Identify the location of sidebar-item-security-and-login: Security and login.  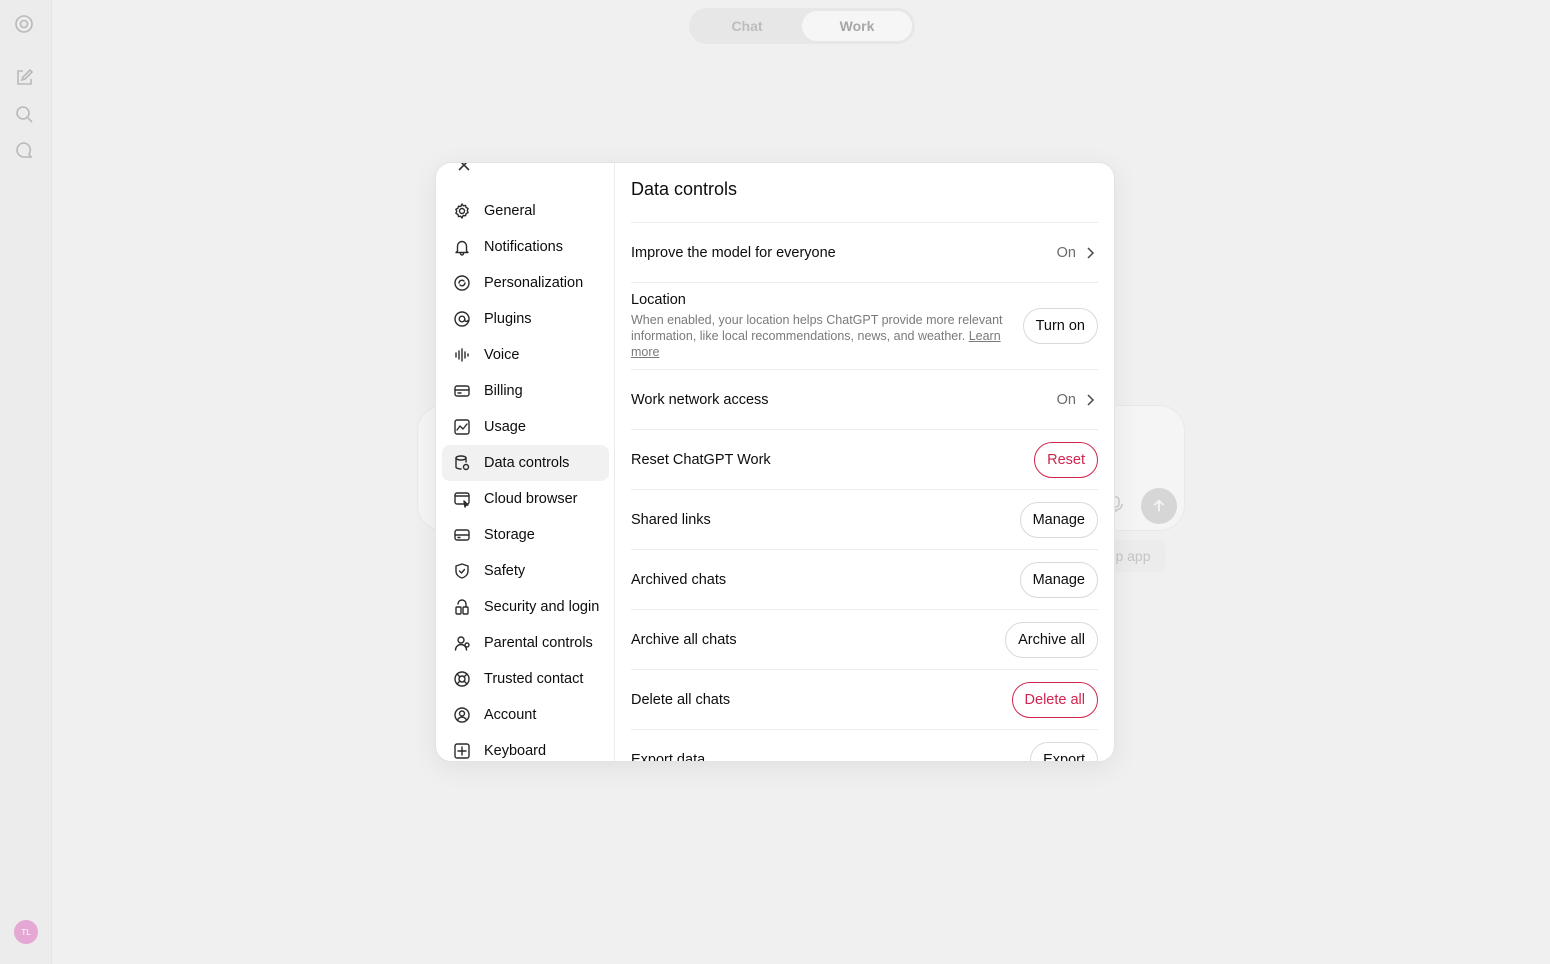
(525, 607).